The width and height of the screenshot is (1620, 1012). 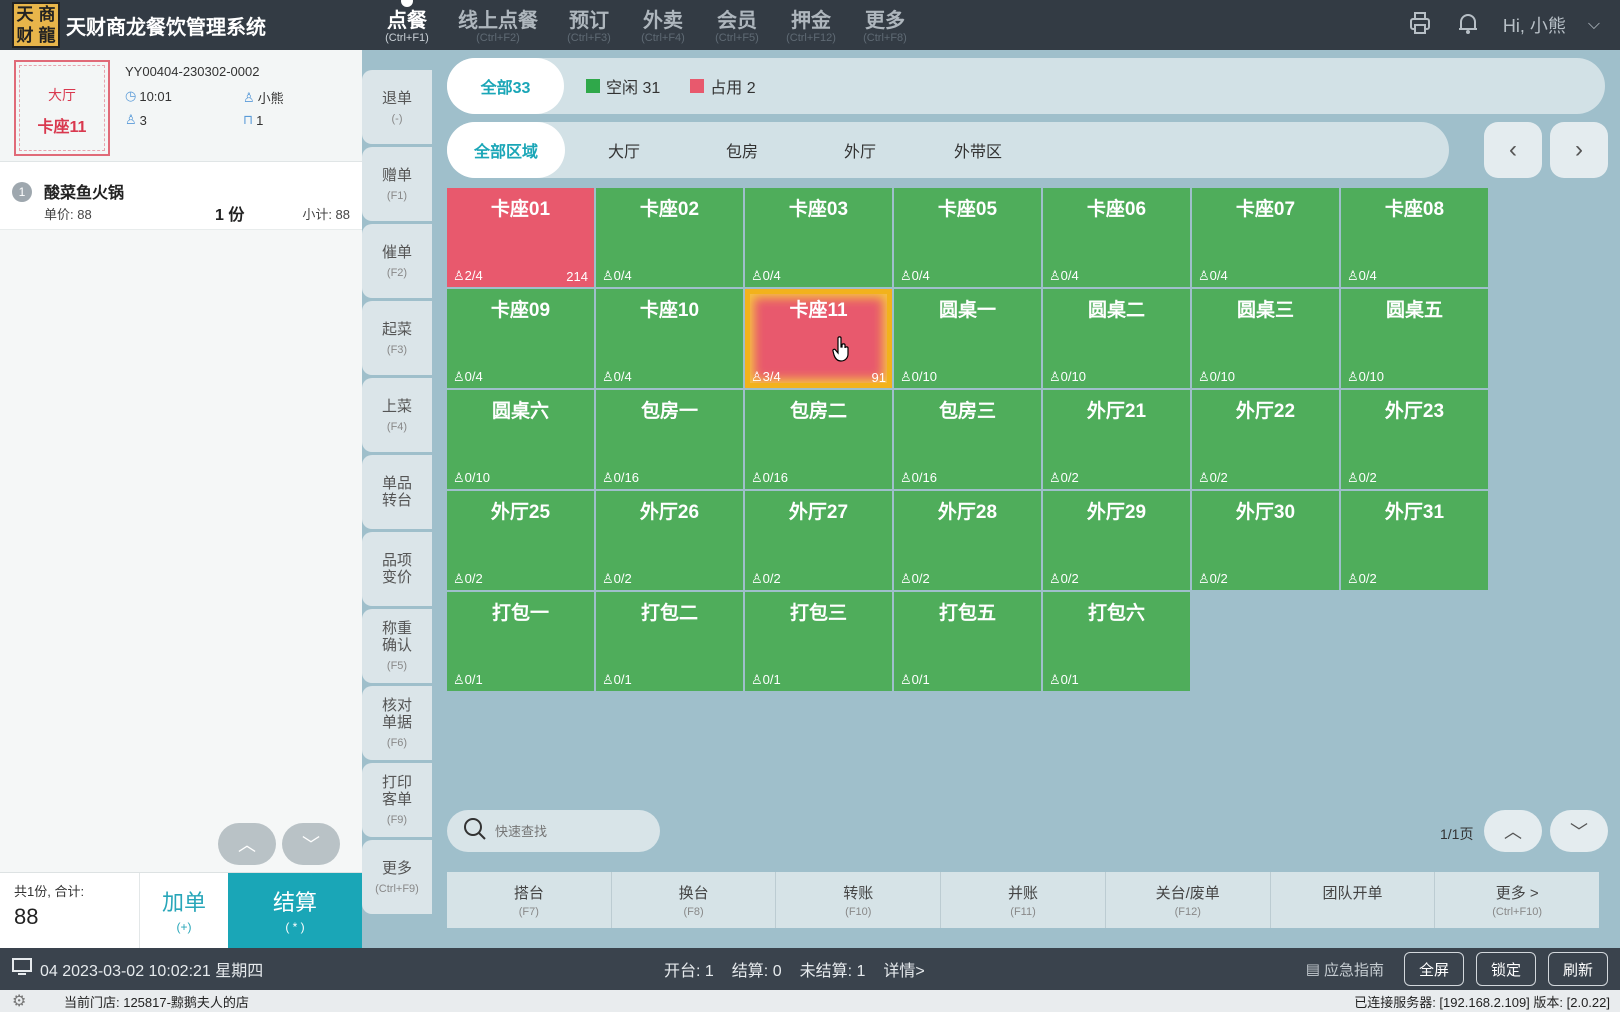 I want to click on action-button-5: 单品 转台, so click(x=397, y=492).